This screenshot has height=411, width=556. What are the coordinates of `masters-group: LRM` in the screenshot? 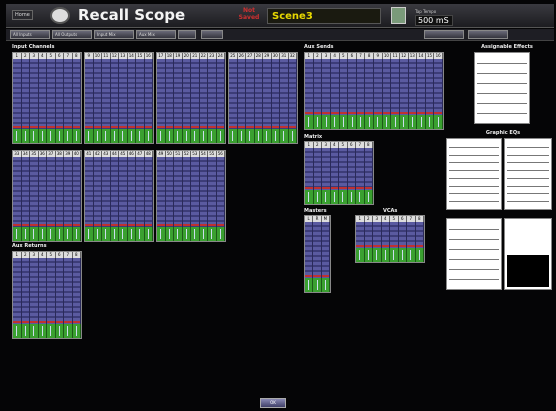 It's located at (317, 254).